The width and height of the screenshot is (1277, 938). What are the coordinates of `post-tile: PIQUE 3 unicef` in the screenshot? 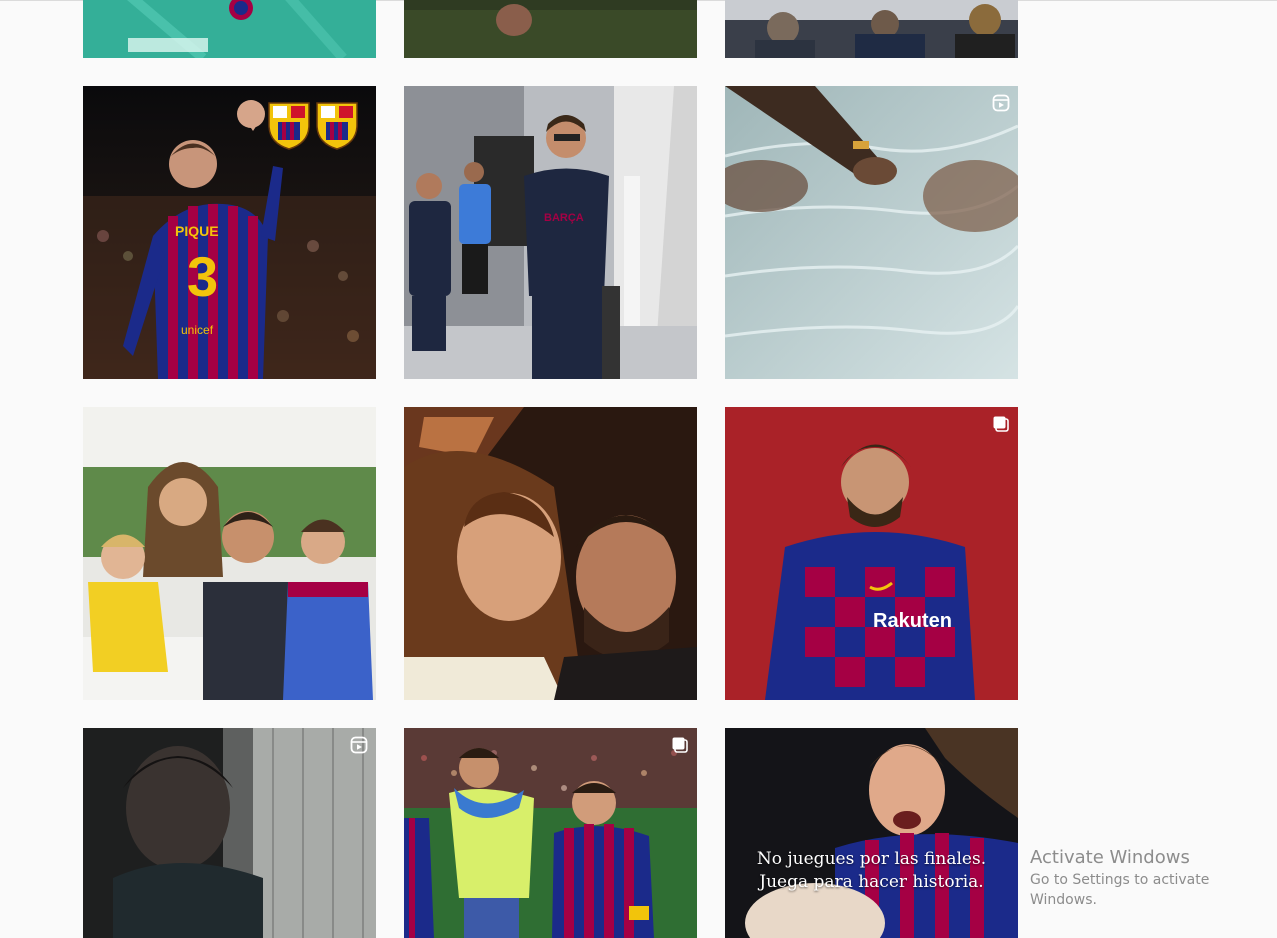 It's located at (229, 232).